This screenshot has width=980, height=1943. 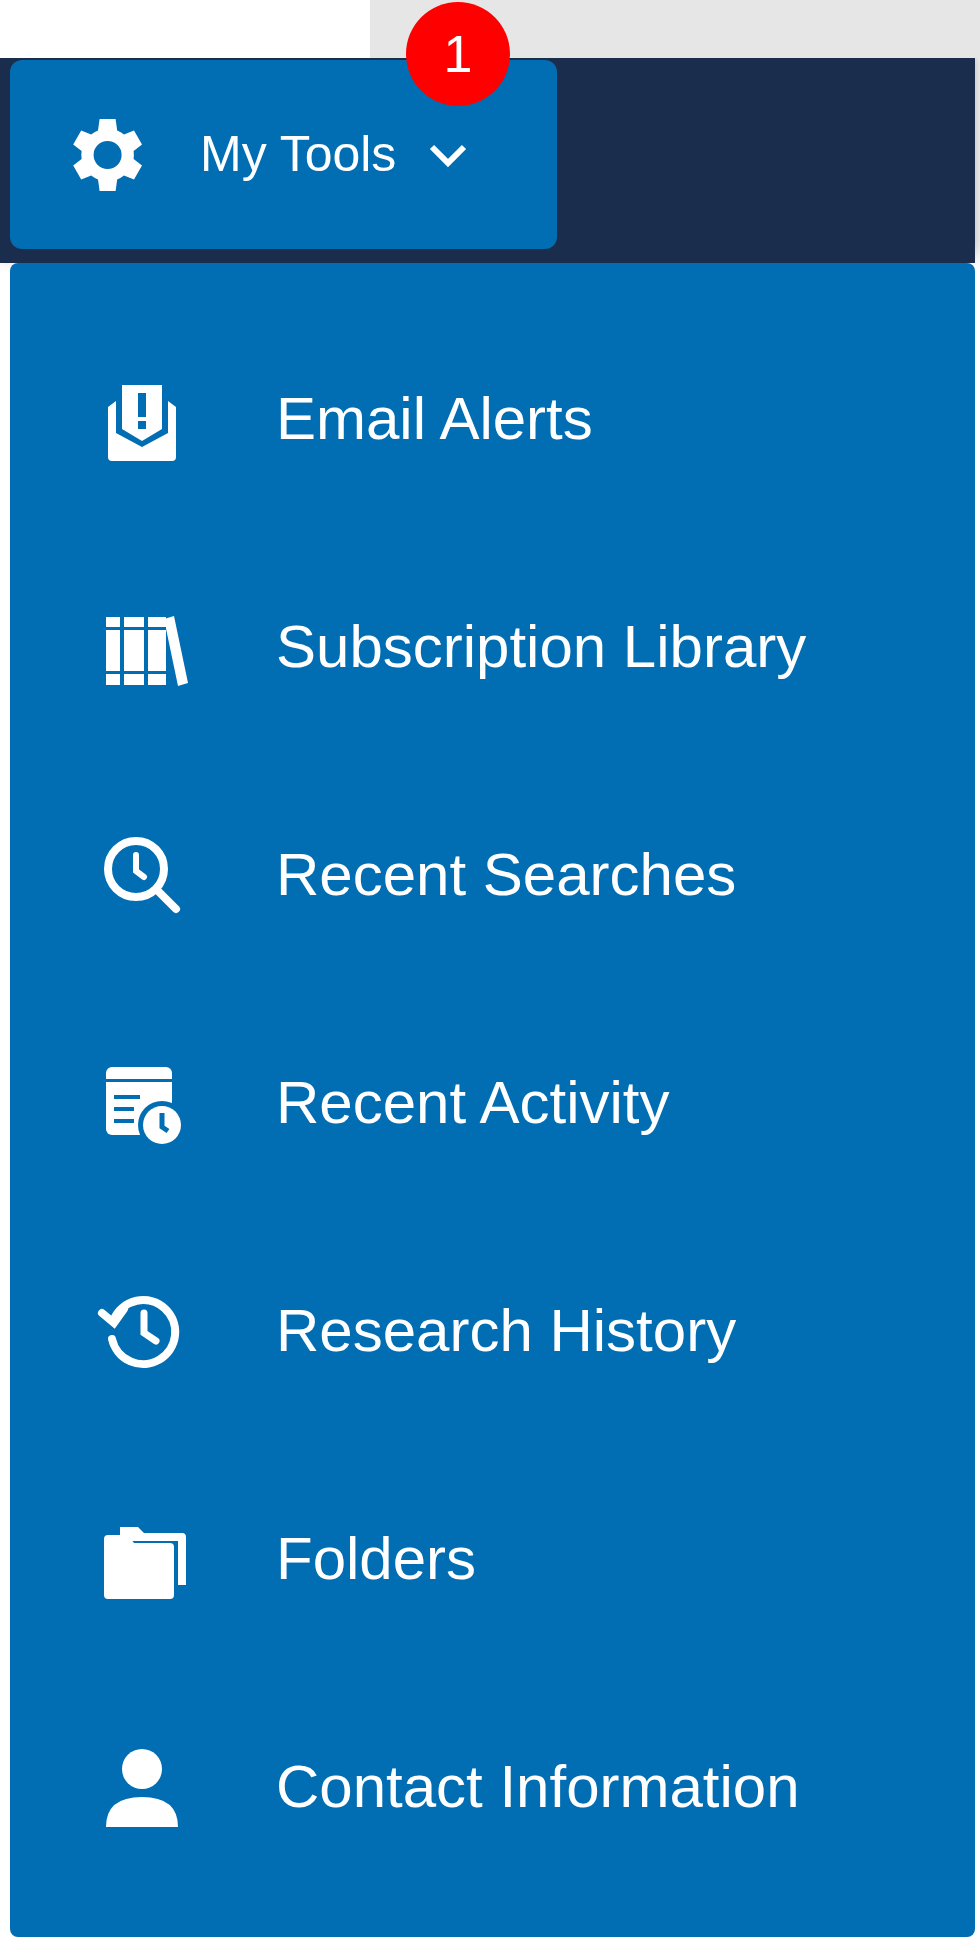 What do you see at coordinates (492, 1787) in the screenshot?
I see `menu-item: Contact Information` at bounding box center [492, 1787].